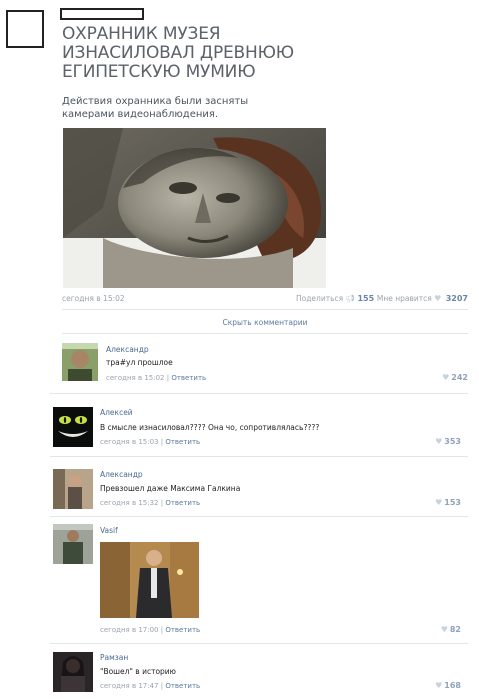  What do you see at coordinates (93, 298) in the screenshot?
I see `post-date: сегодня в 15:02` at bounding box center [93, 298].